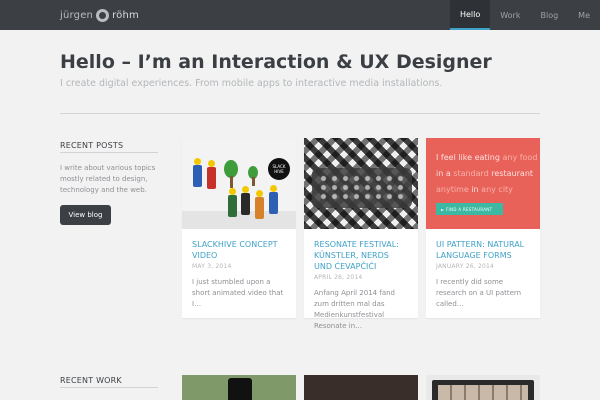 This screenshot has width=600, height=400. What do you see at coordinates (109, 382) in the screenshot?
I see `recent-work-heading: RECENT WORK` at bounding box center [109, 382].